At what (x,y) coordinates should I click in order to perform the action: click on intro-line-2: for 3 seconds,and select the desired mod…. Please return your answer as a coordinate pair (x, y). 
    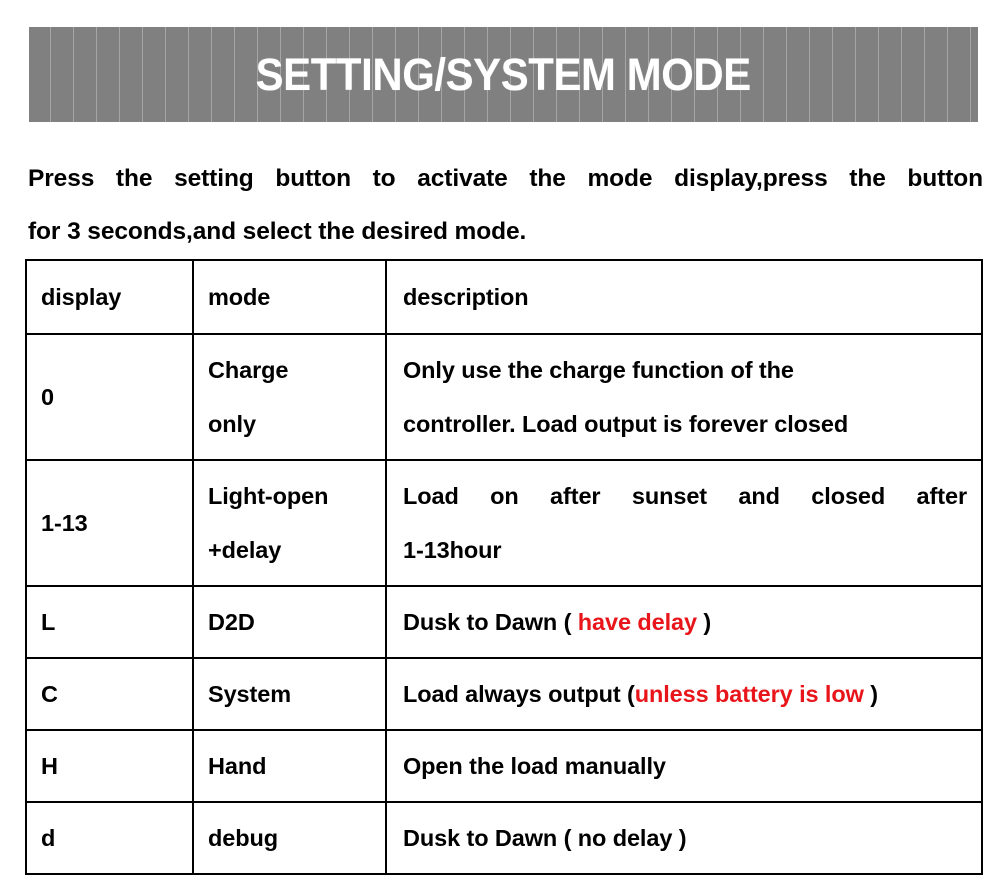
    Looking at the image, I should click on (277, 231).